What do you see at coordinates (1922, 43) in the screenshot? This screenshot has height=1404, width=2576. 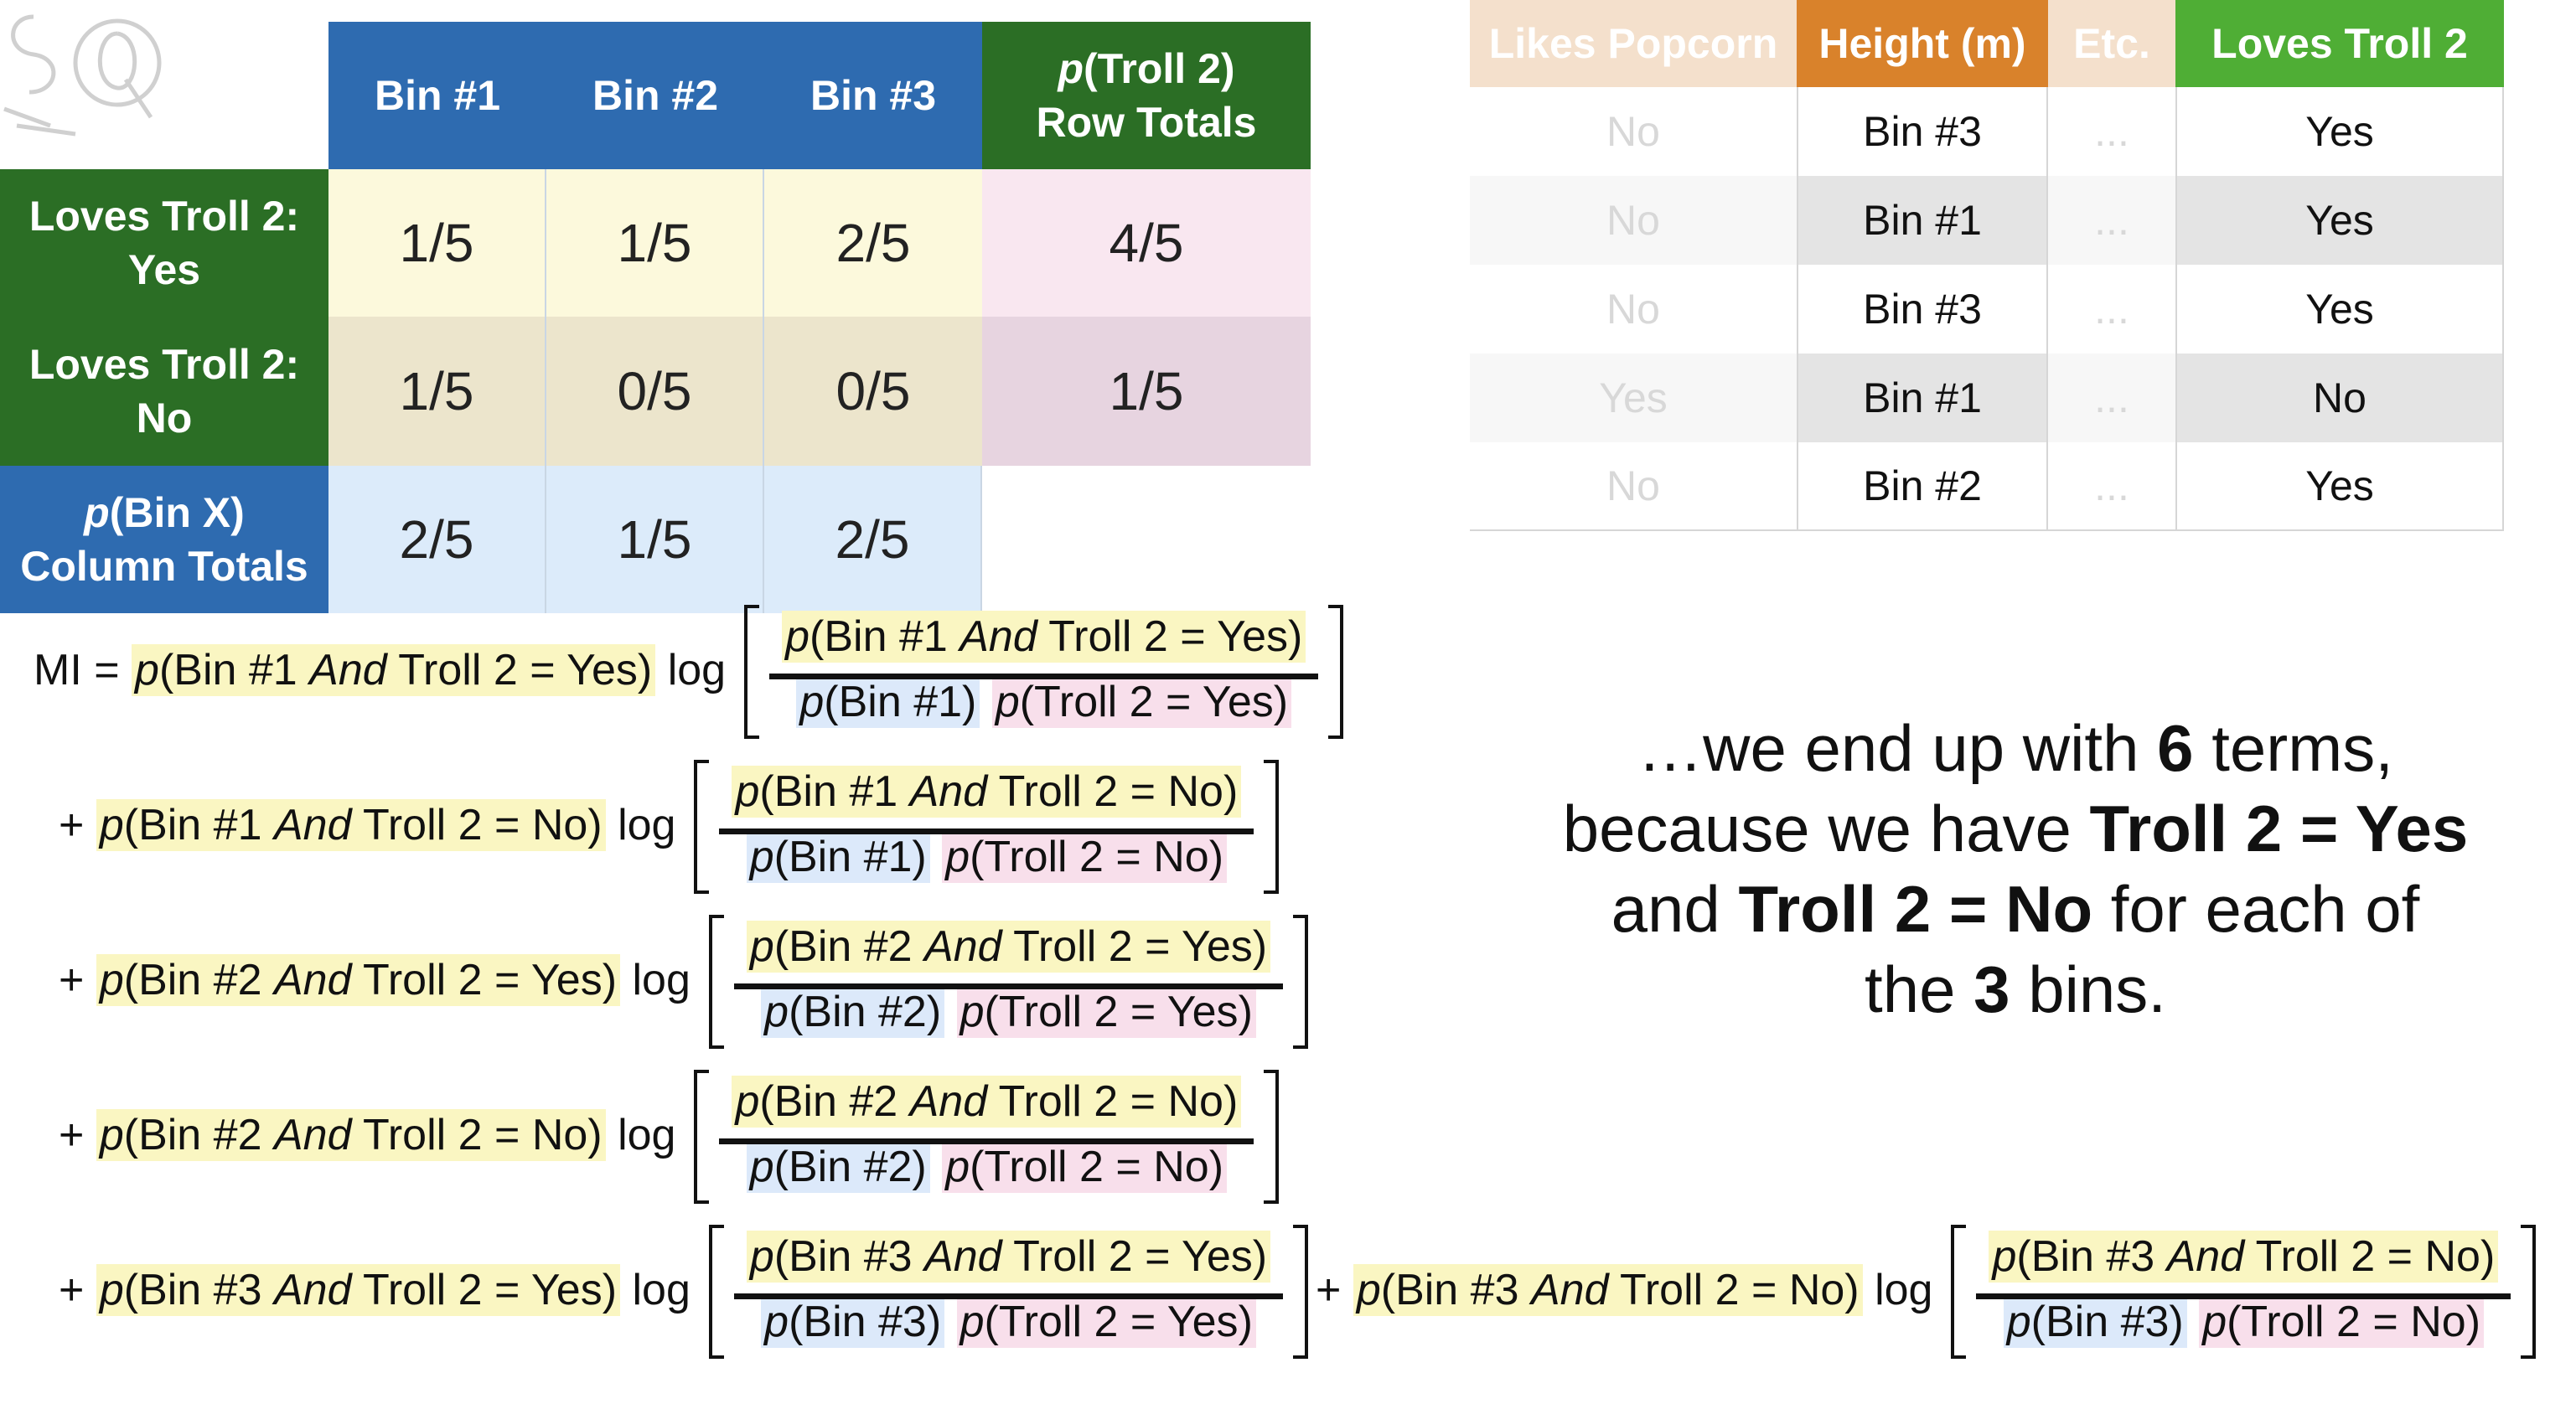 I see `header-height: Height (m)` at bounding box center [1922, 43].